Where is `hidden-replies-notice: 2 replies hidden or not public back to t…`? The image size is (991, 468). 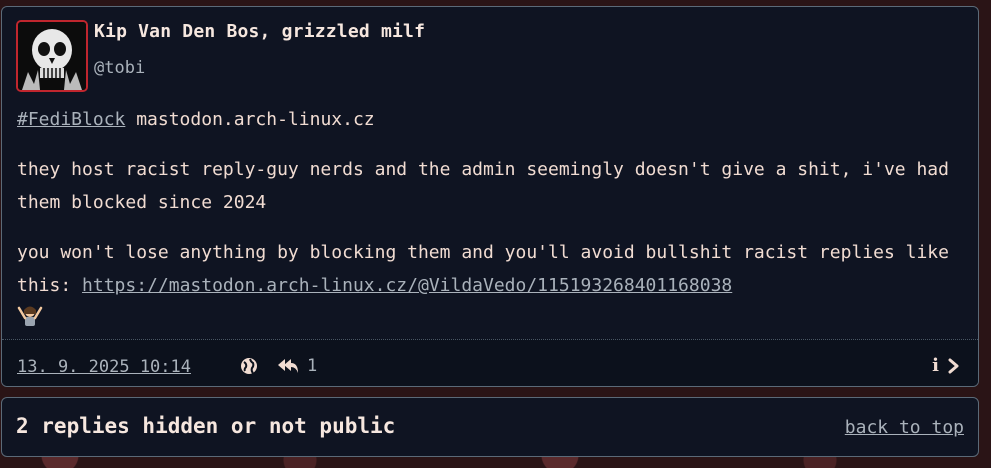 hidden-replies-notice: 2 replies hidden or not public back to t… is located at coordinates (490, 427).